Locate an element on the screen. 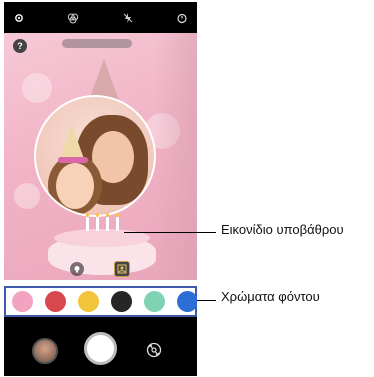  bottom-bar is located at coordinates (100, 346).